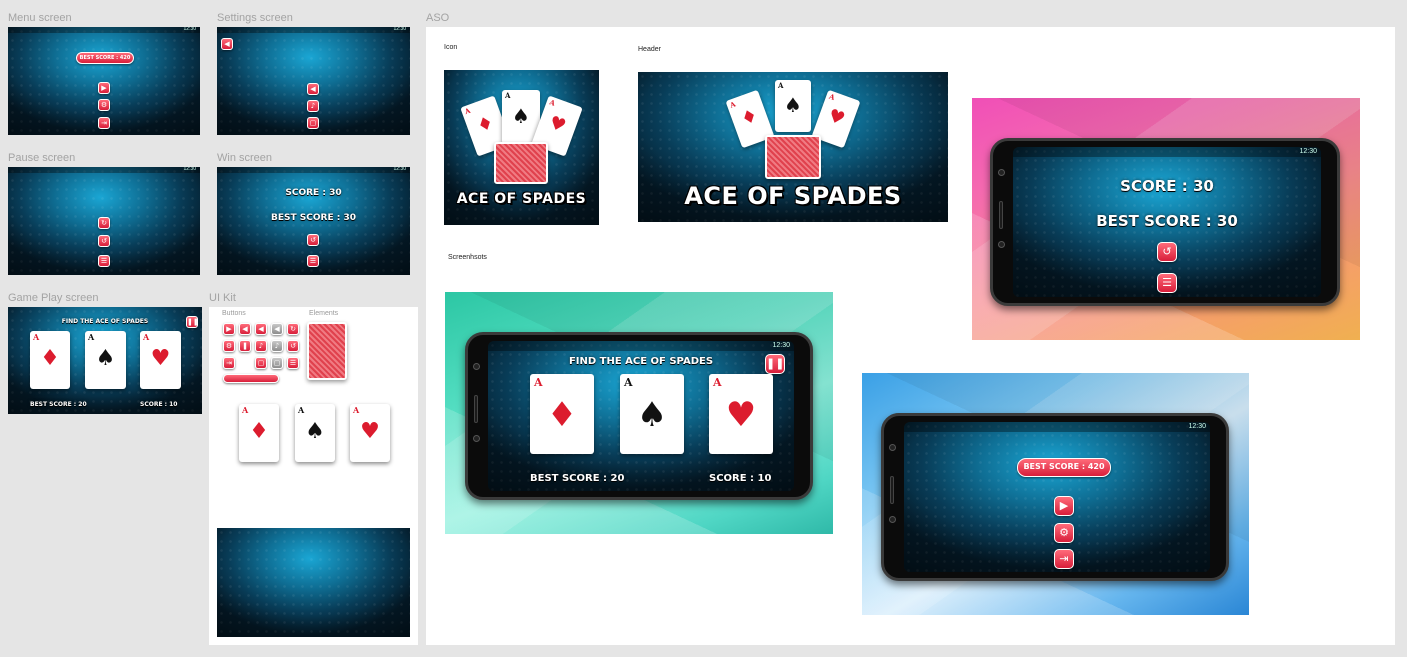  What do you see at coordinates (324, 313) in the screenshot?
I see `elements-label: Elements` at bounding box center [324, 313].